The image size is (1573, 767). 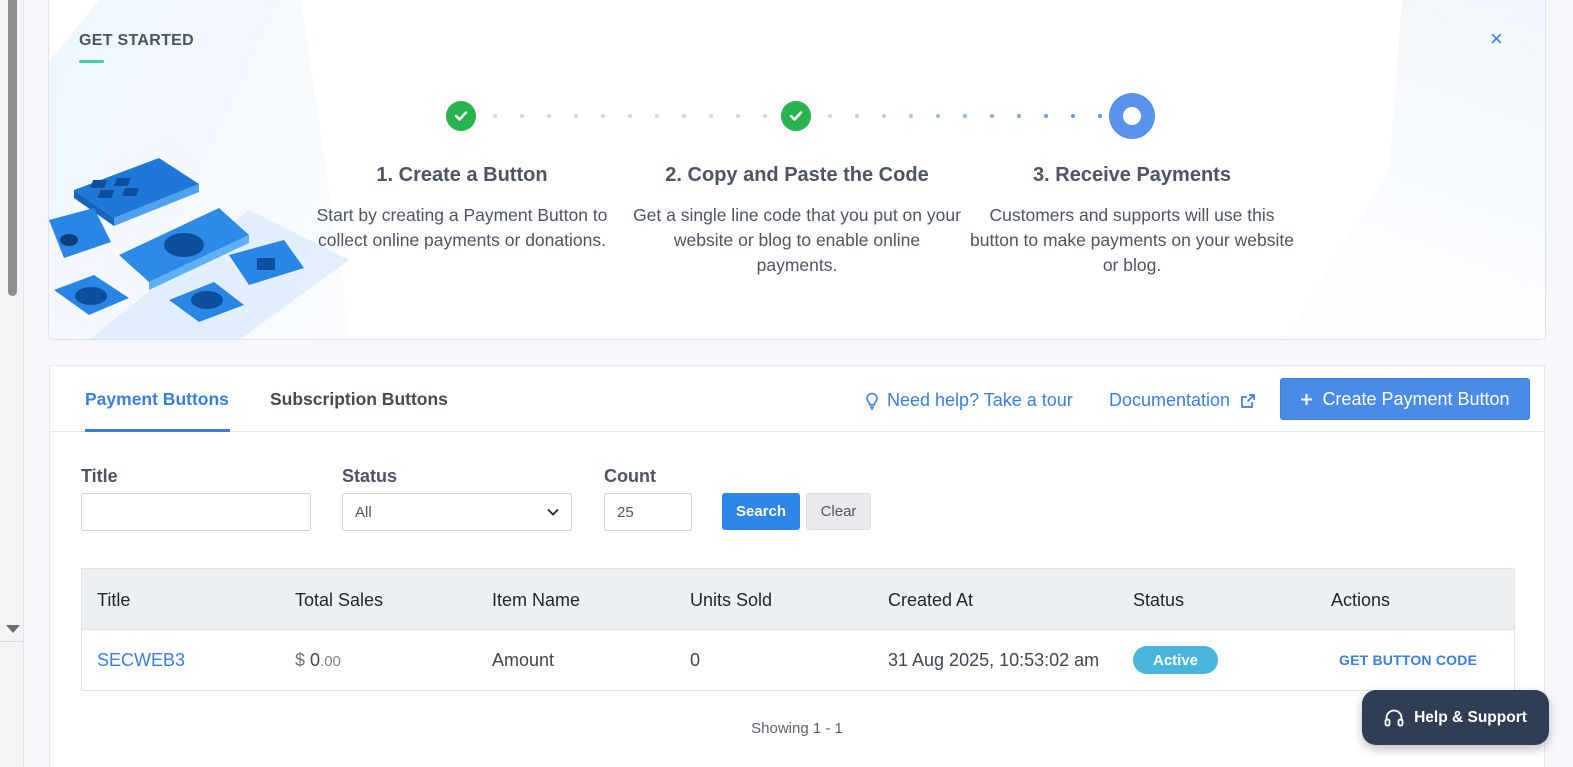 What do you see at coordinates (196, 512) in the screenshot?
I see `title-filter-input` at bounding box center [196, 512].